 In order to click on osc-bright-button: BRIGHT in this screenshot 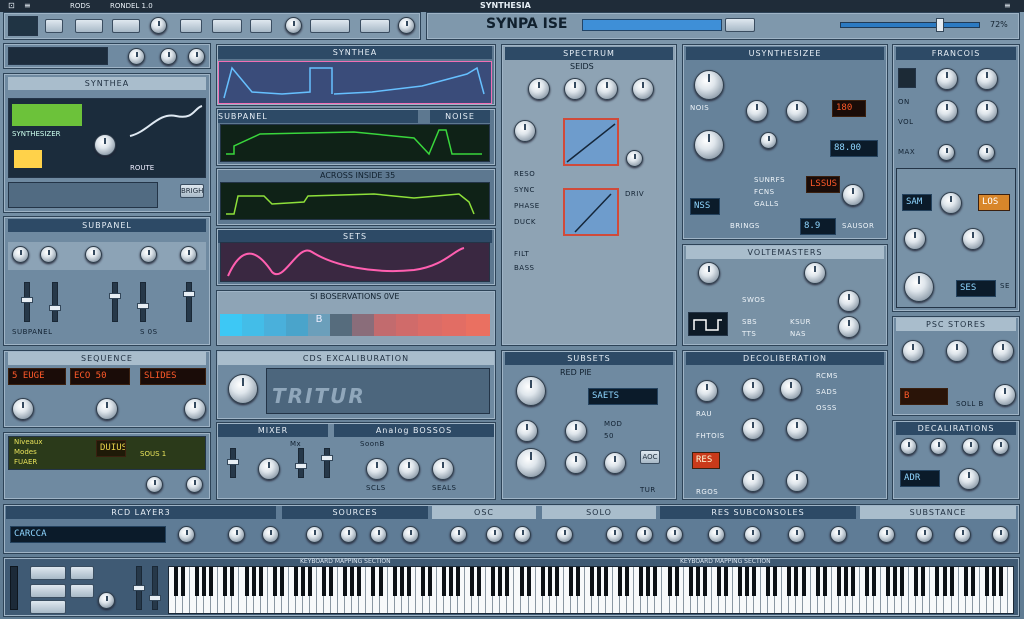, I will do `click(192, 191)`.